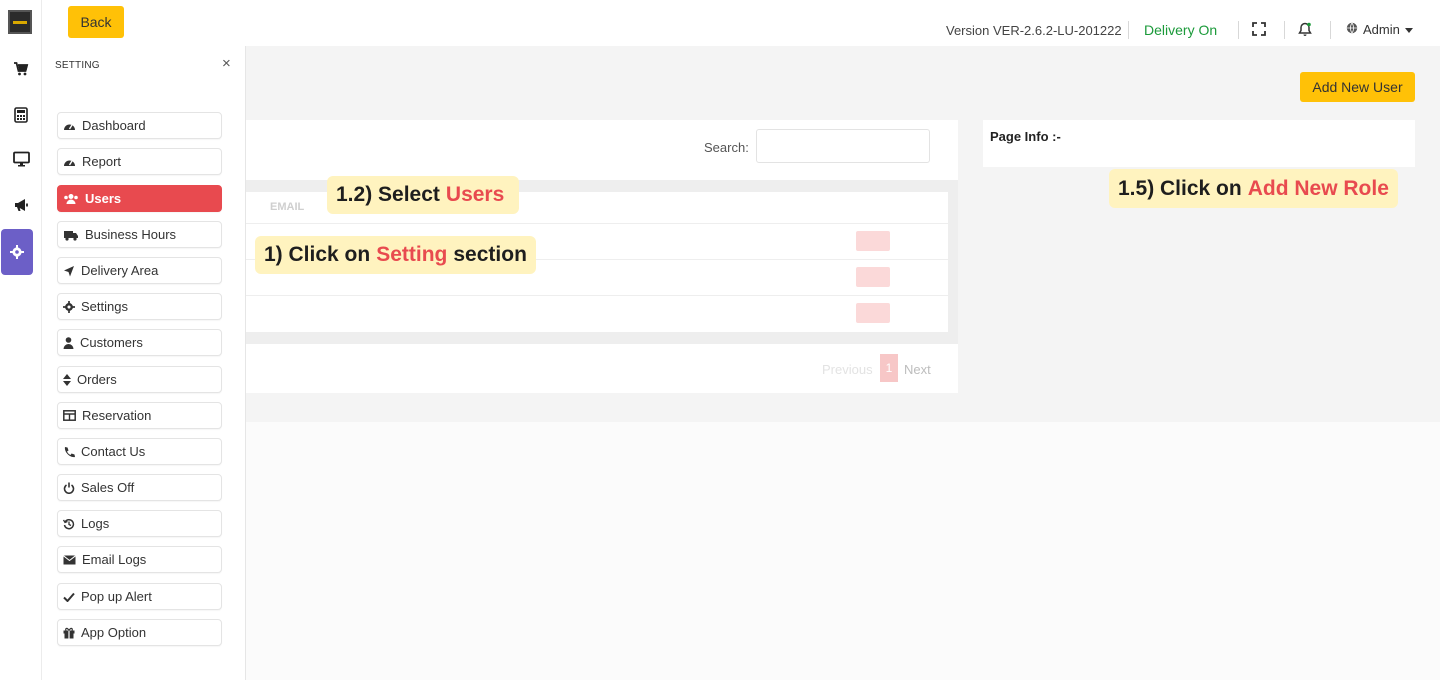 The height and width of the screenshot is (680, 1440). I want to click on menu-item-dashboard: Dashboard, so click(139, 125).